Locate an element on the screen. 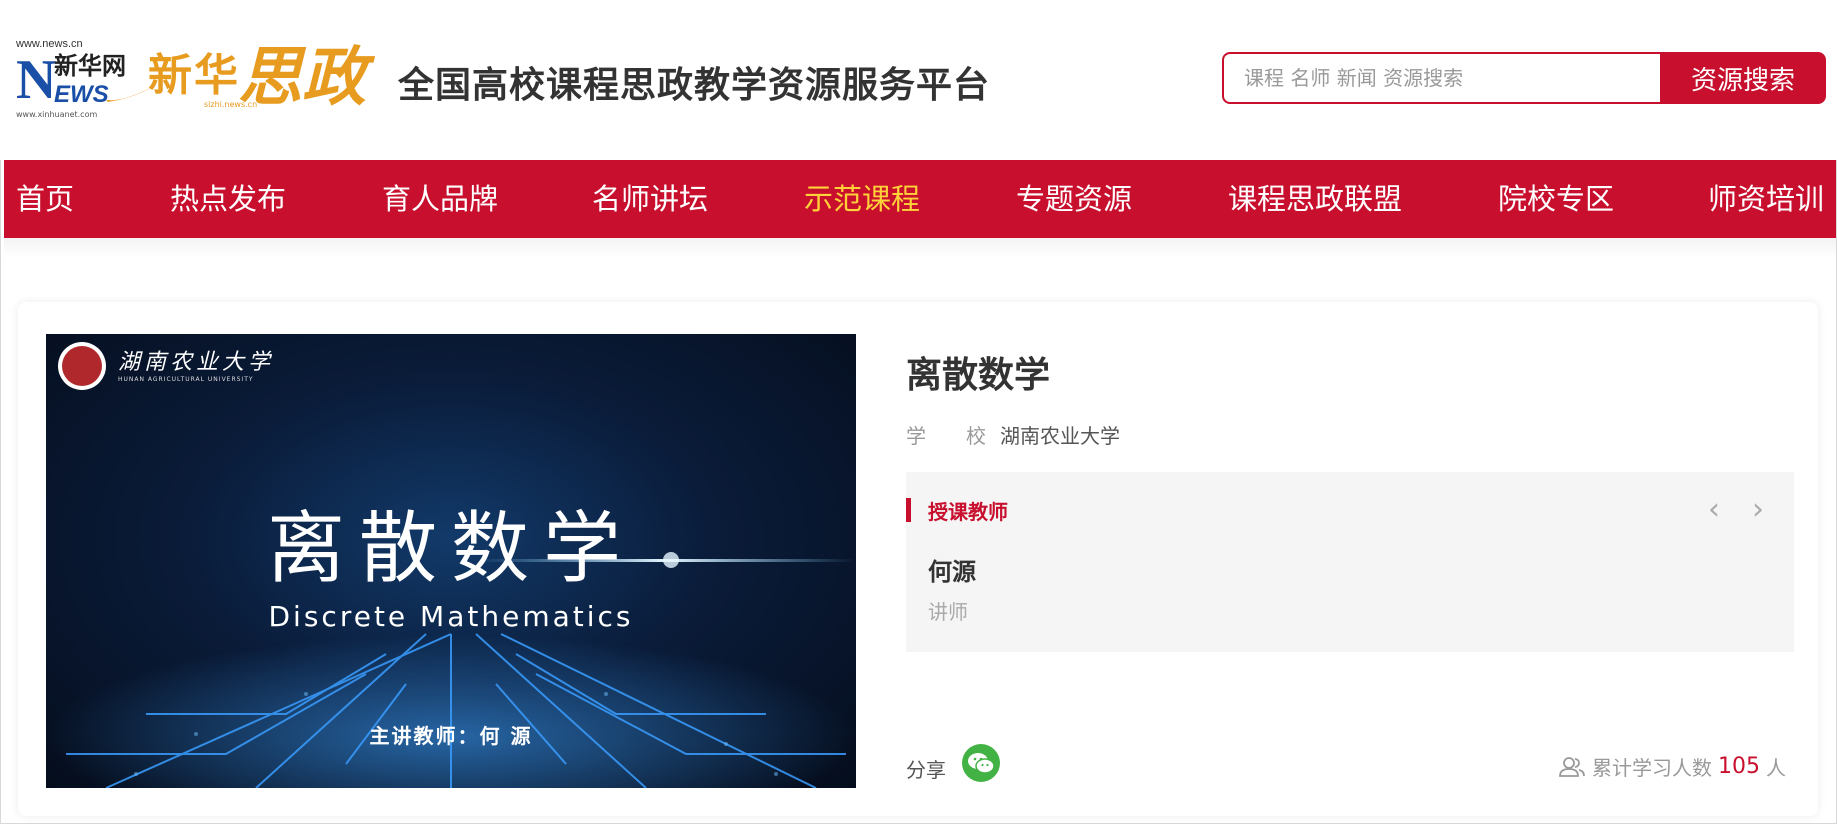 Image resolution: width=1837 pixels, height=824 pixels. sizheng-logo-text: 思政 is located at coordinates (302, 77).